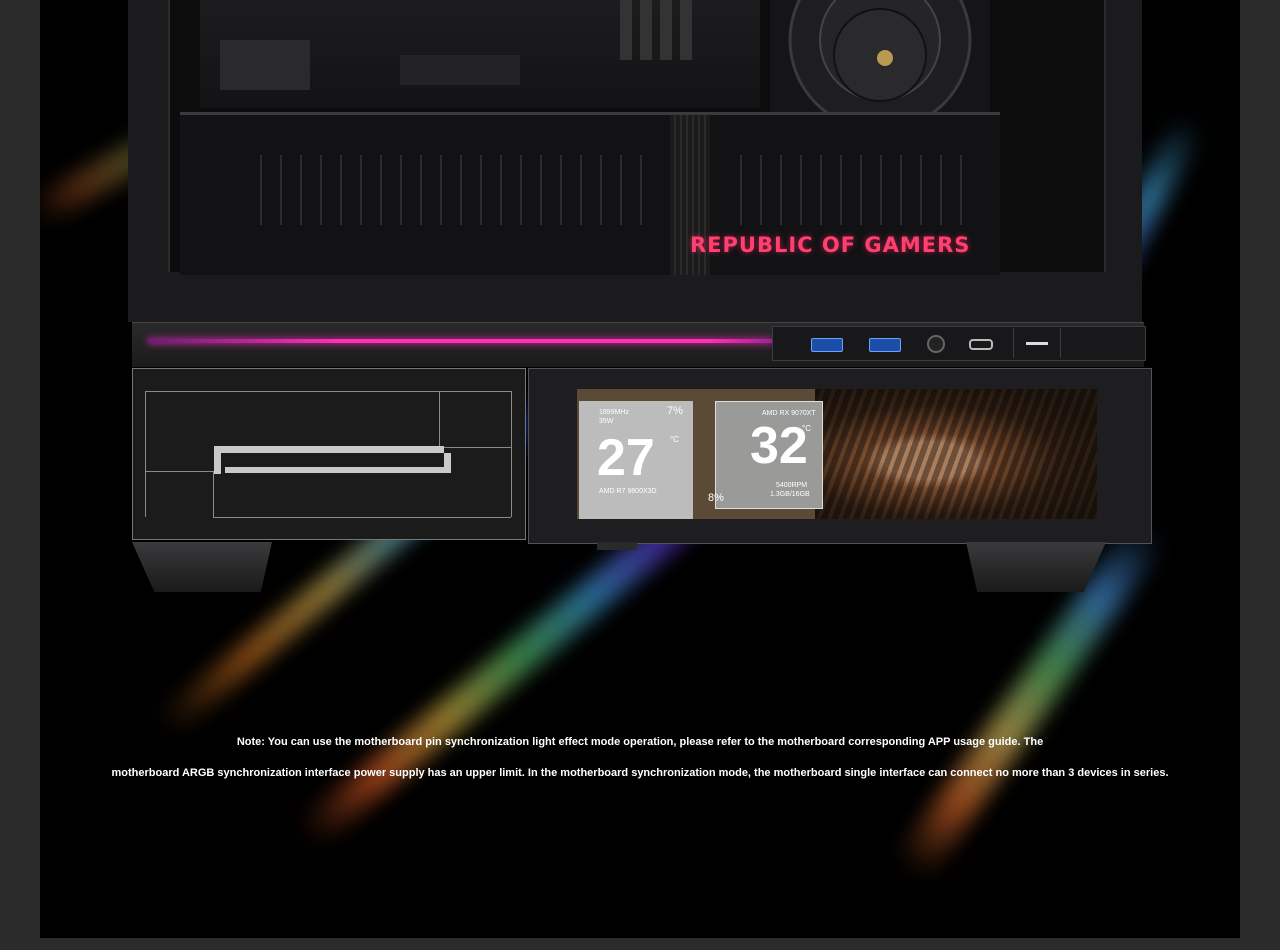 The height and width of the screenshot is (950, 1280). What do you see at coordinates (830, 245) in the screenshot?
I see `gpu-brand-text: REPUBLIC OF GAMERS` at bounding box center [830, 245].